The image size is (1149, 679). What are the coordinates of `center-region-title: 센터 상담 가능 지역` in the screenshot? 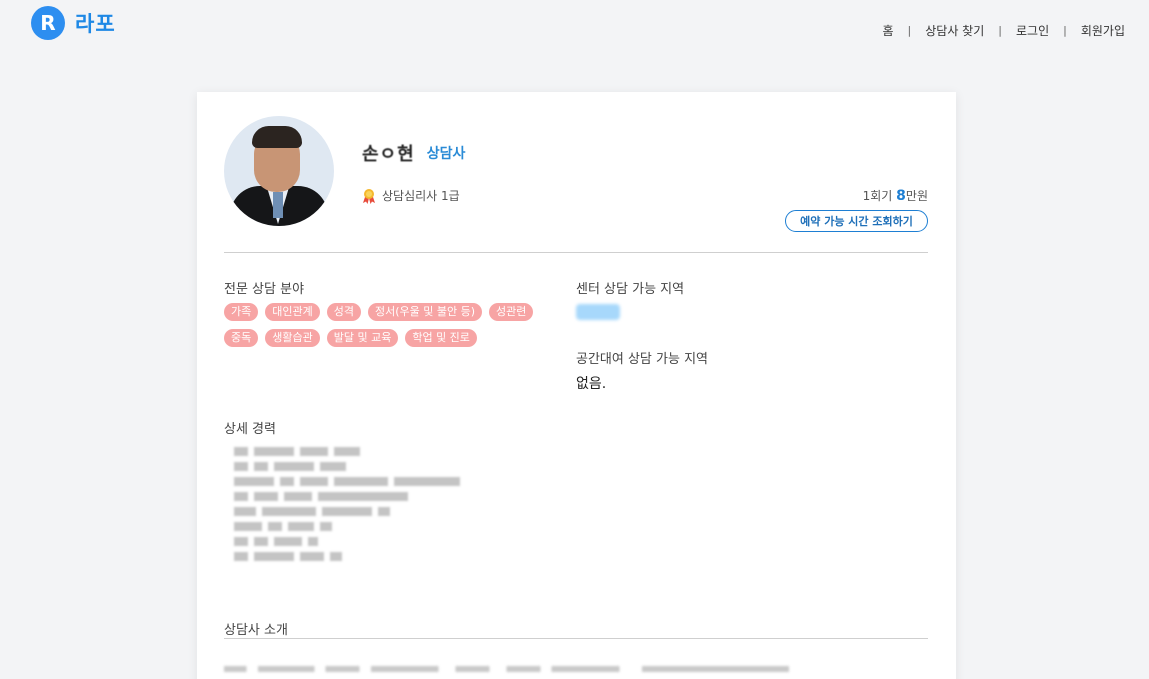 It's located at (630, 289).